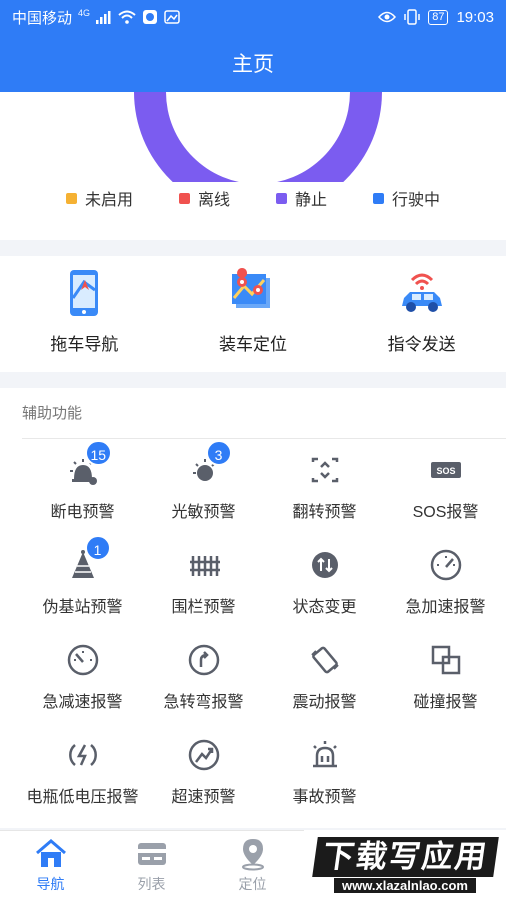 The width and height of the screenshot is (506, 900). I want to click on watermark-logo: 下载写应用 www.xlazalnlao.com, so click(405, 865).